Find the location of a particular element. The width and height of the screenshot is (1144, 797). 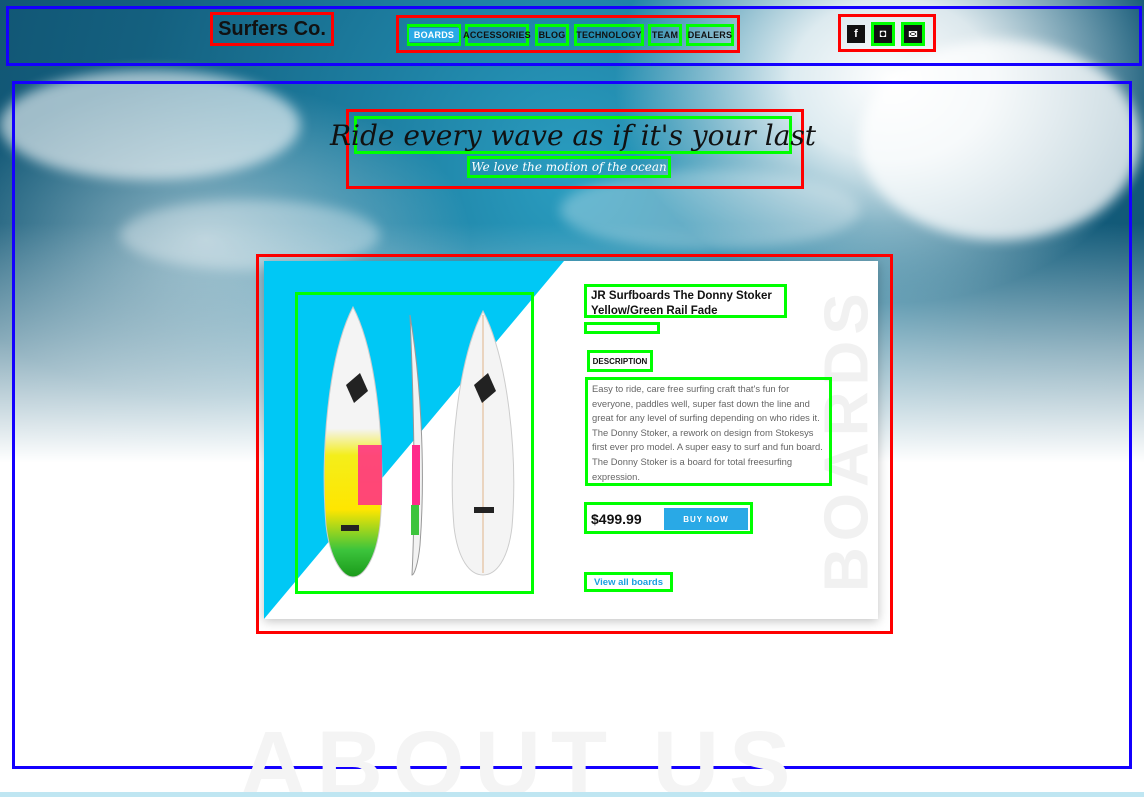

hero-title: Ride every wave as if it's your last is located at coordinates (573, 135).